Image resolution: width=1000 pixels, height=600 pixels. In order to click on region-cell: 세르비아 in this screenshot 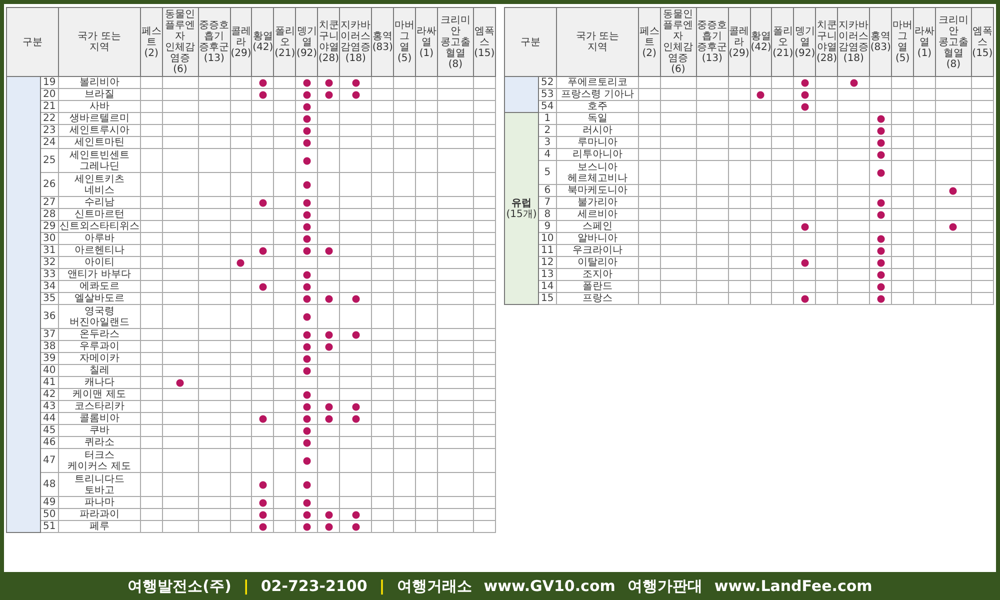, I will do `click(597, 214)`.